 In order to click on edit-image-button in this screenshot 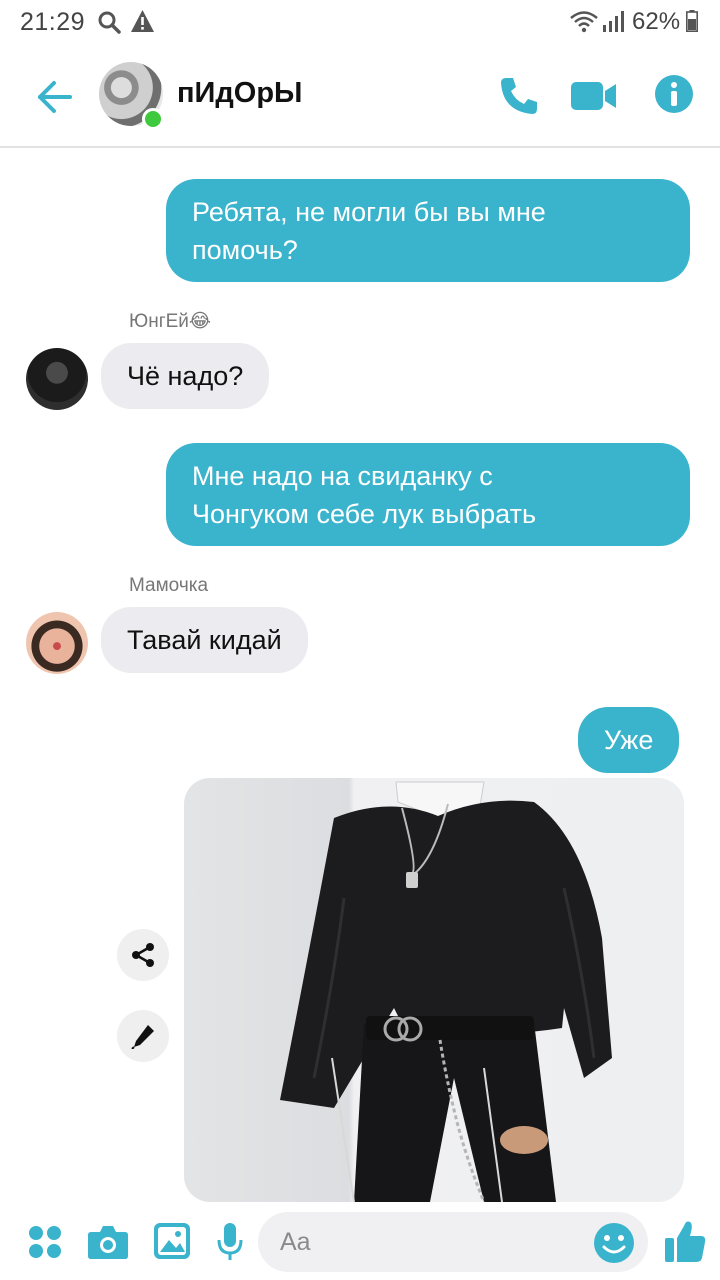, I will do `click(143, 1036)`.